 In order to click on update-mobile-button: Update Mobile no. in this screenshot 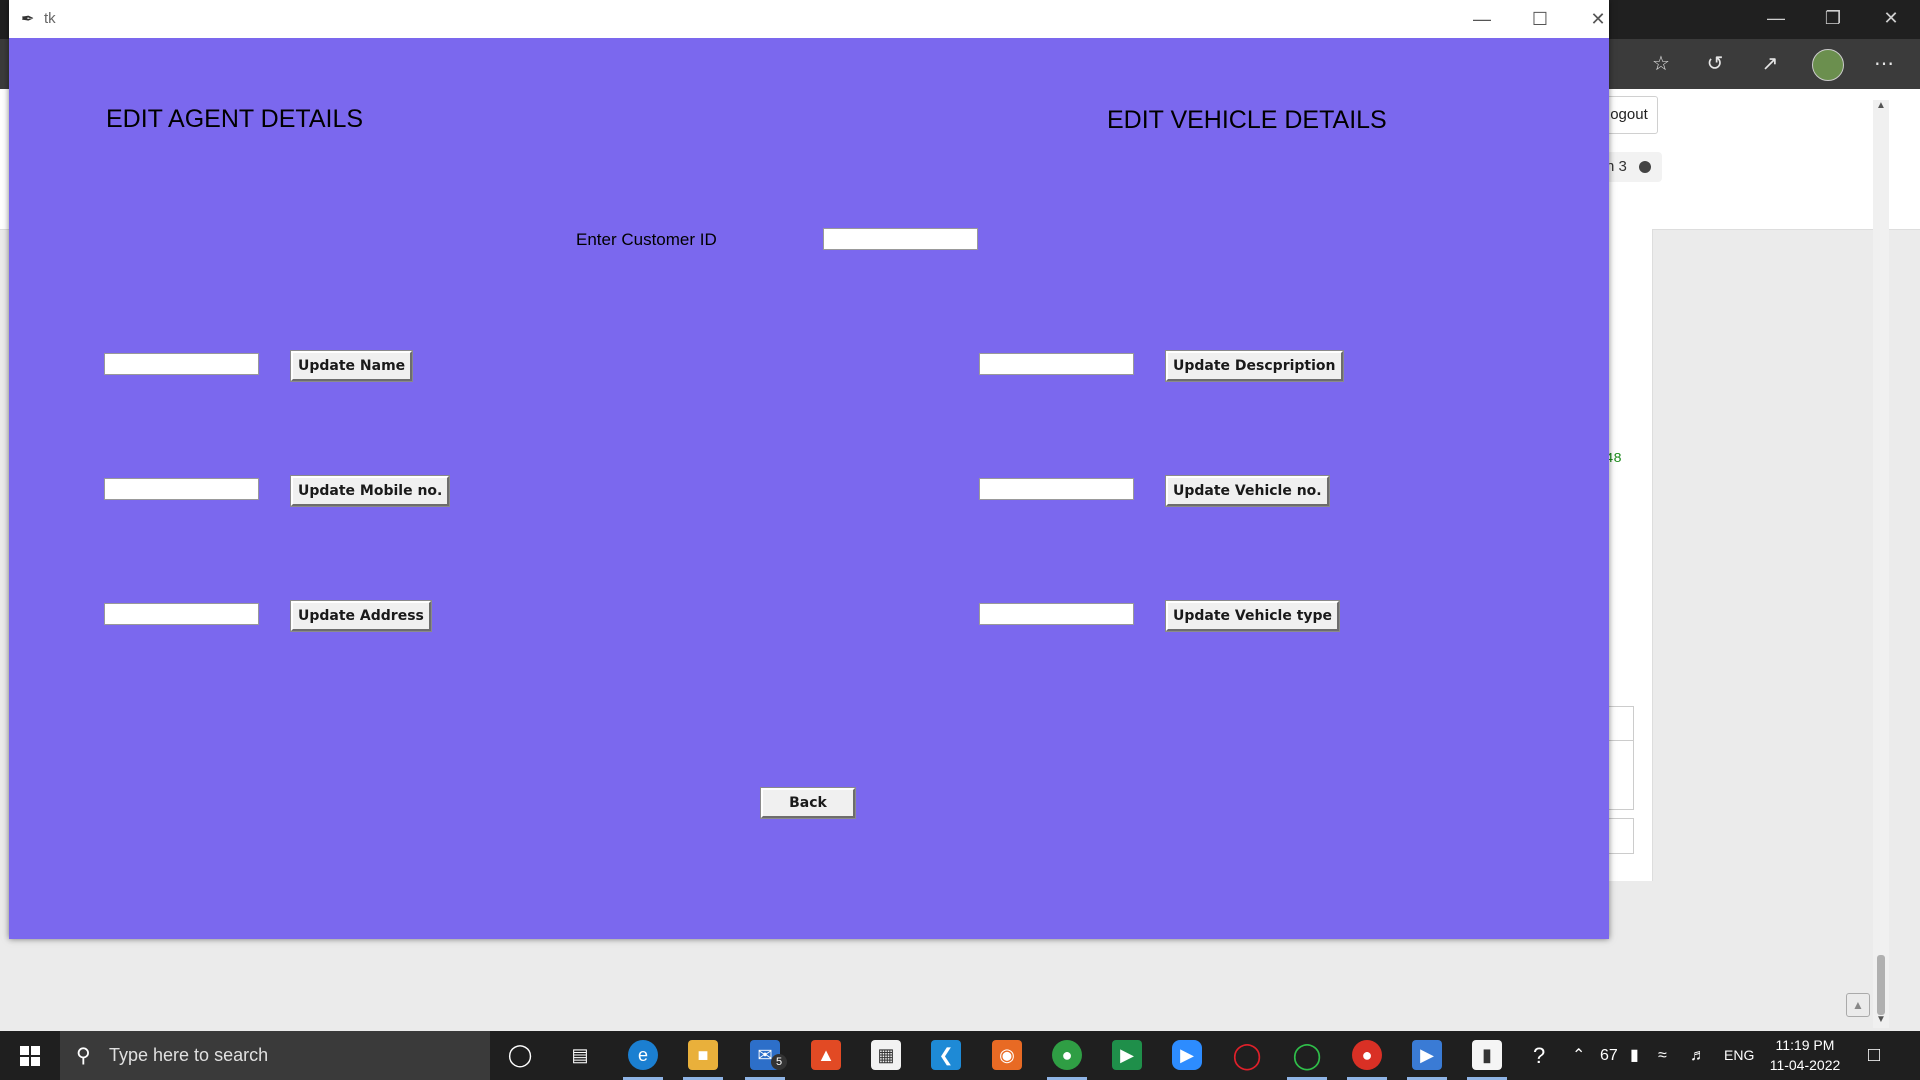, I will do `click(370, 491)`.